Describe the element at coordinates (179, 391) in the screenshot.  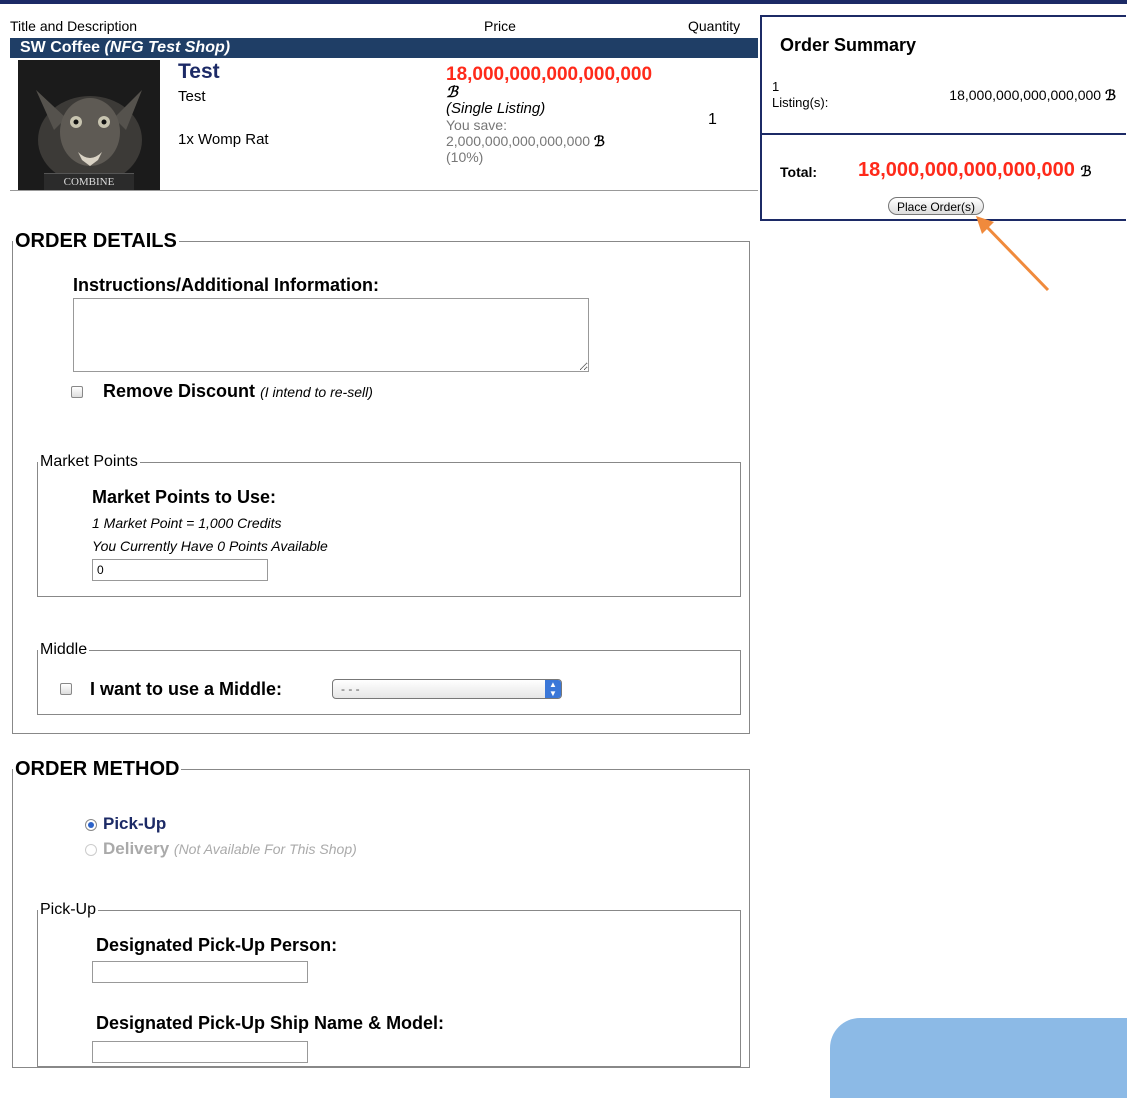
I see `remove-discount-label: Remove Discount` at that location.